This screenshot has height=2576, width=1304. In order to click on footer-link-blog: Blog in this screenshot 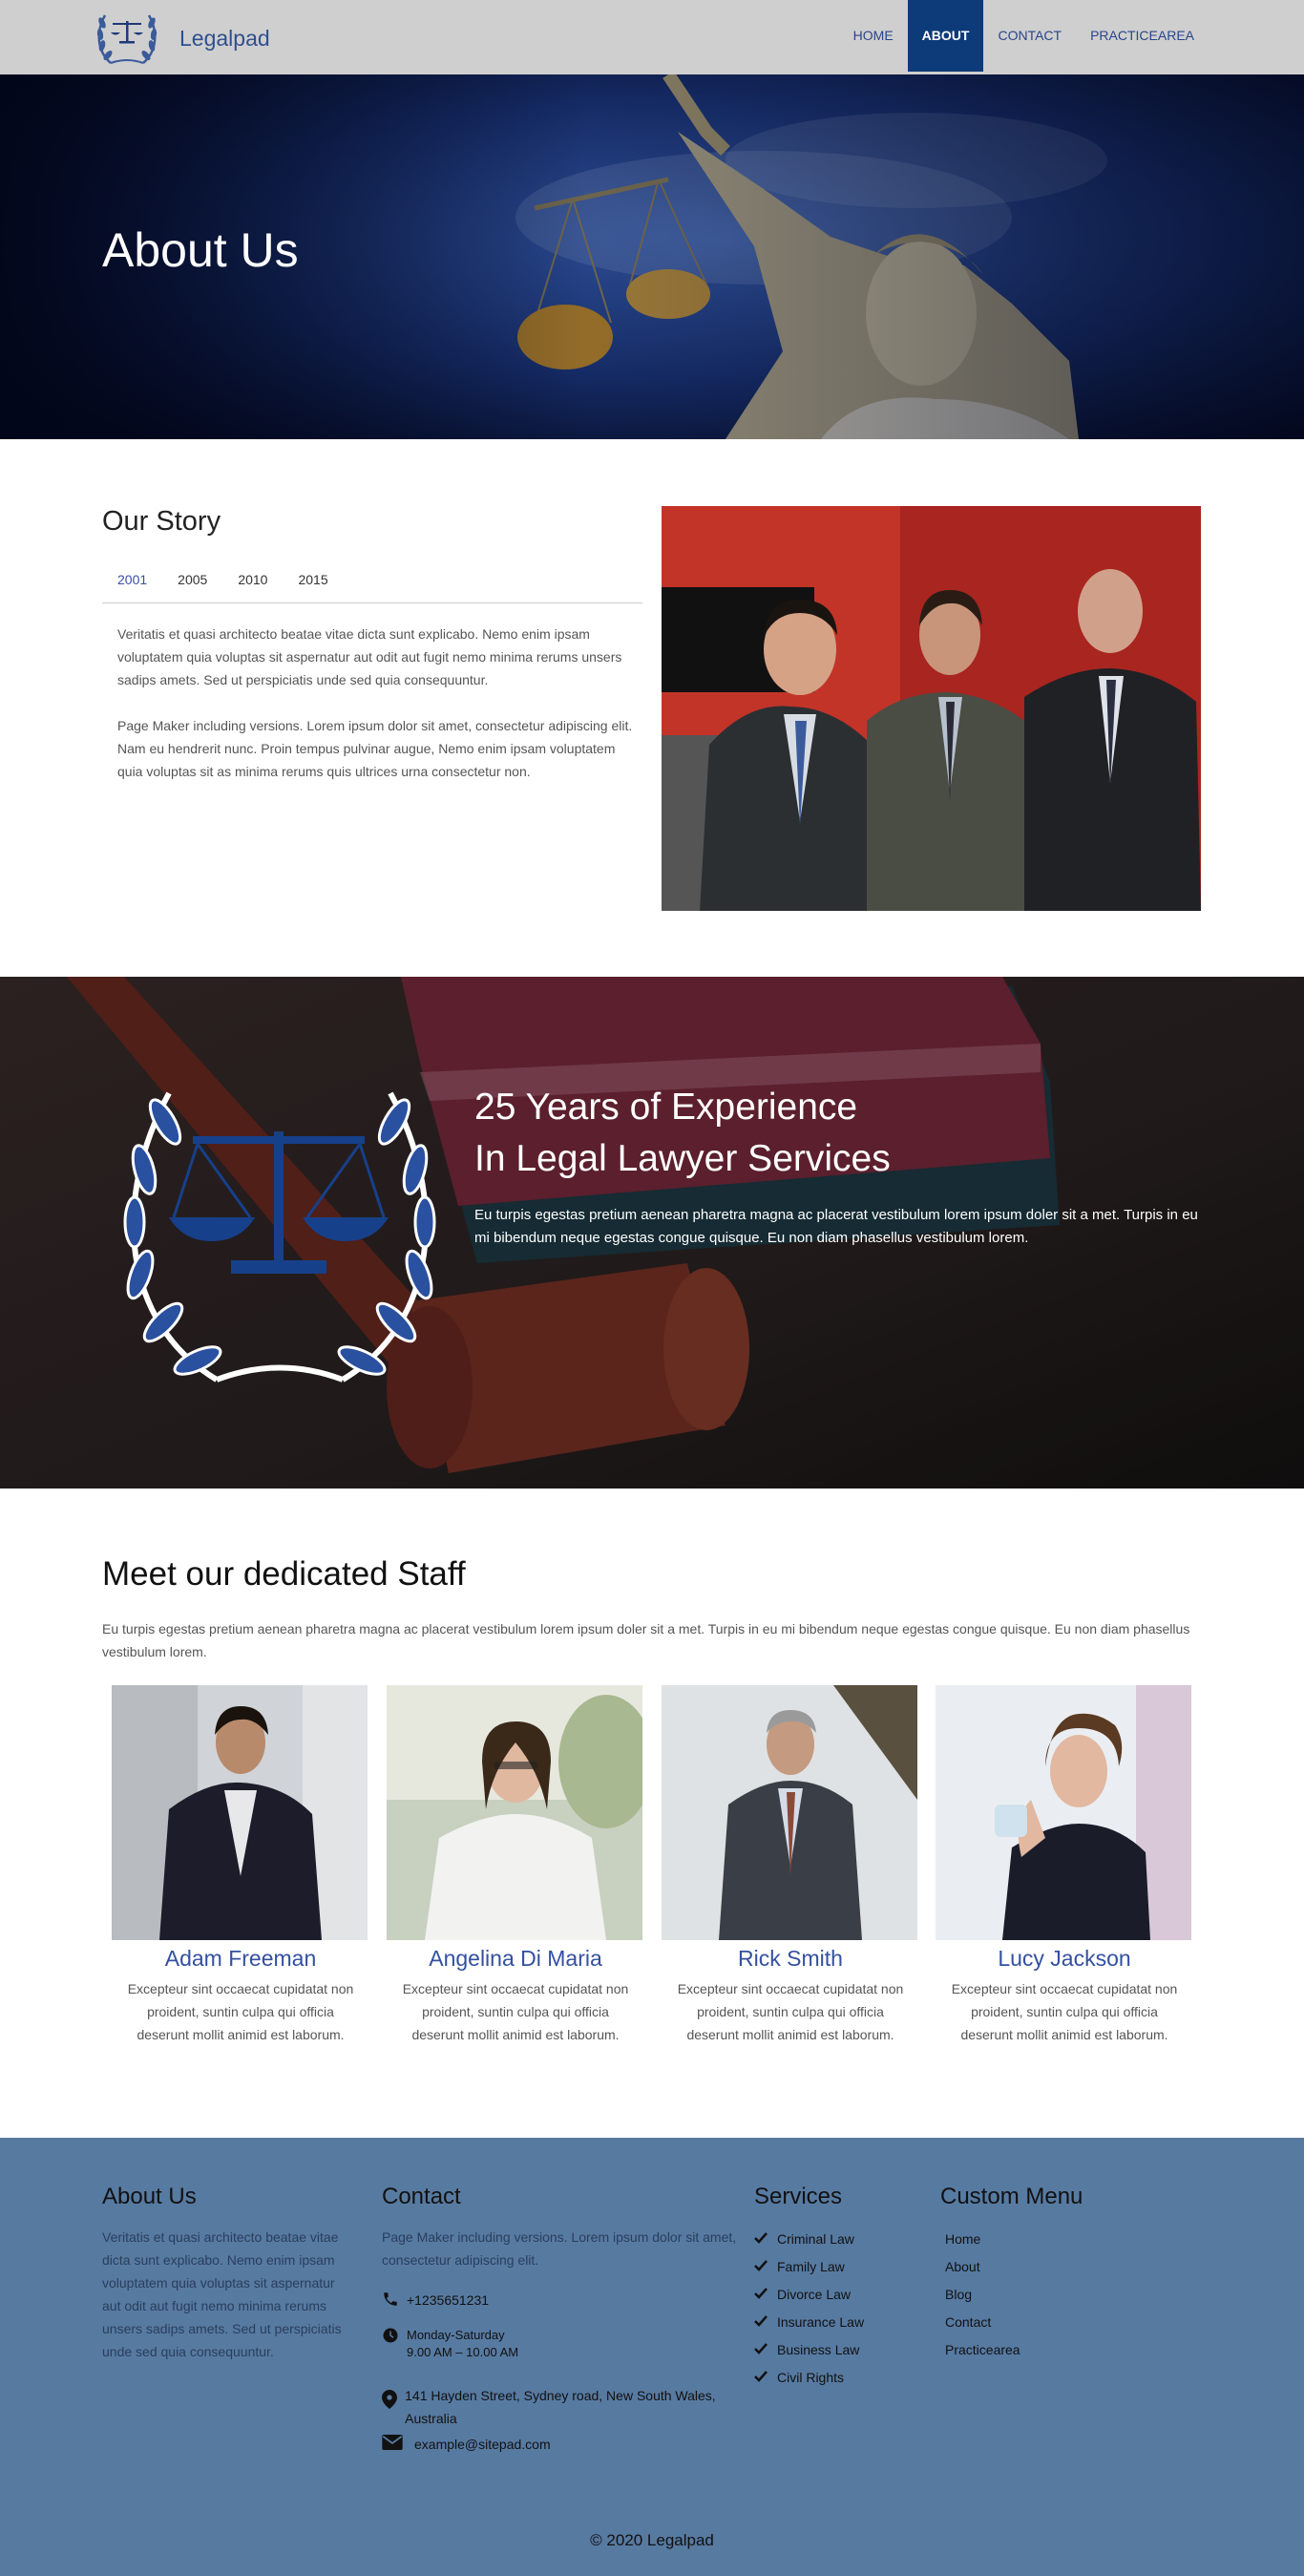, I will do `click(1050, 2295)`.